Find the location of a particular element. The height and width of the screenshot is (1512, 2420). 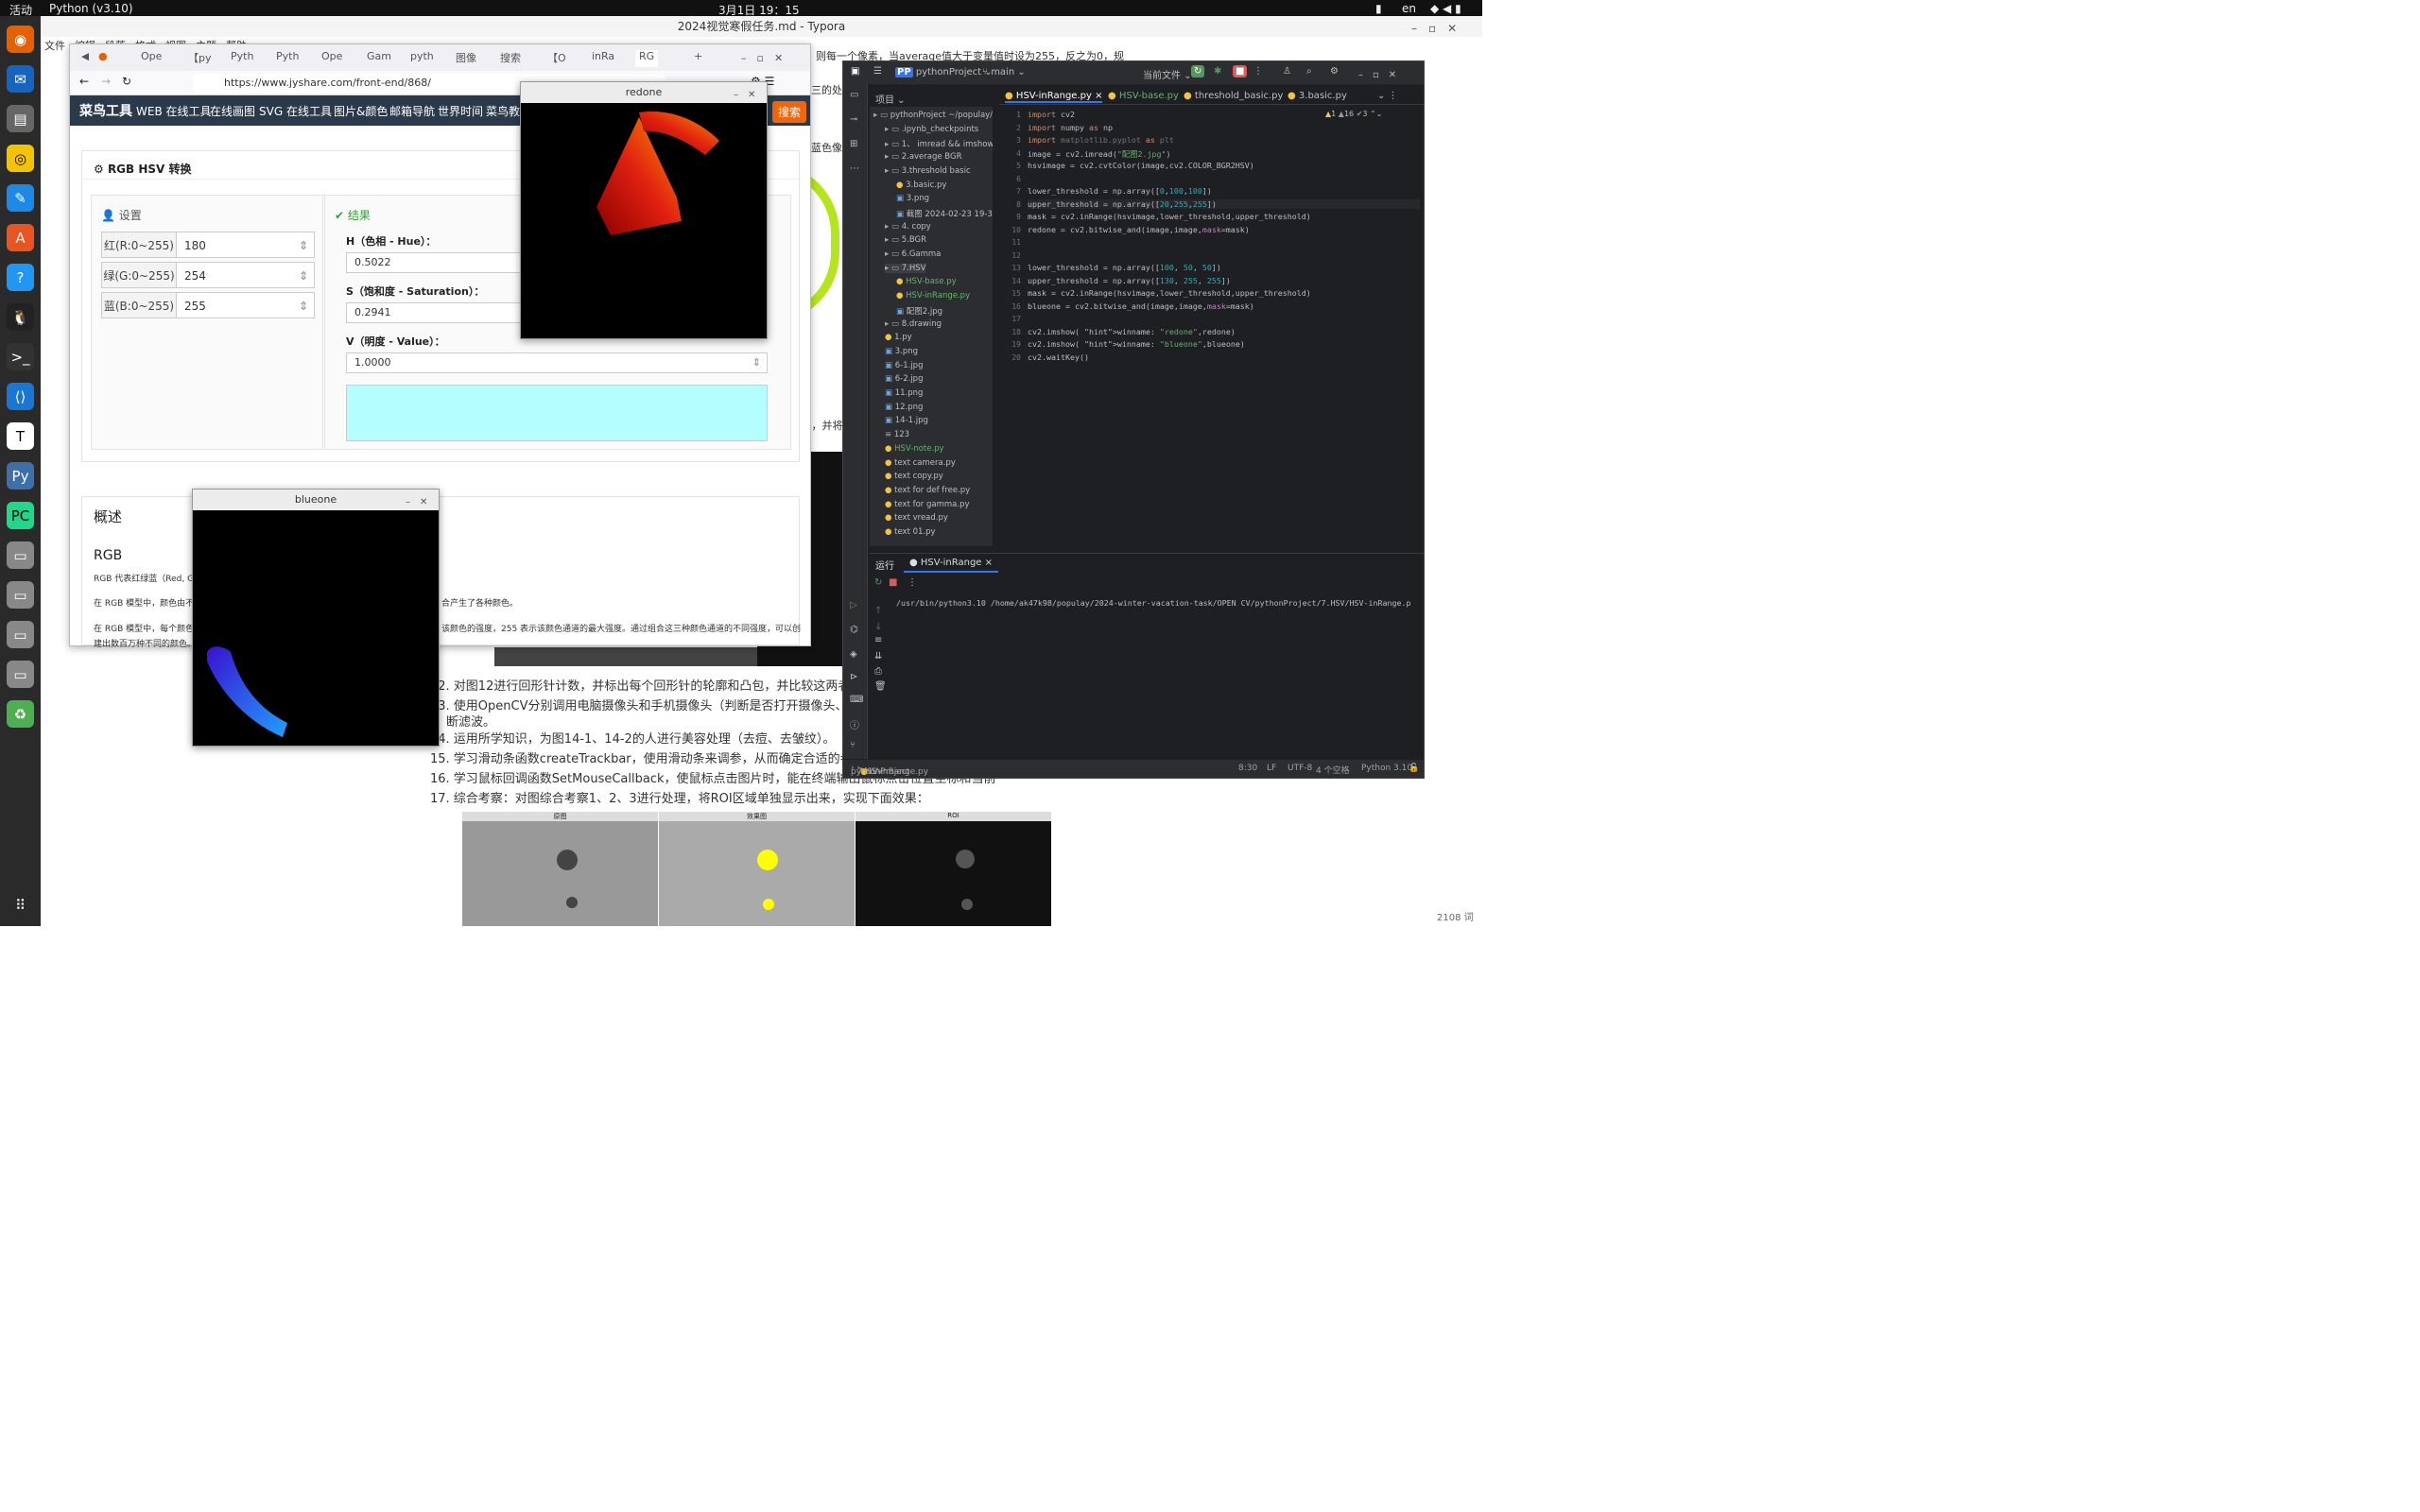

tree-file: ▣ 11.png is located at coordinates (904, 393).